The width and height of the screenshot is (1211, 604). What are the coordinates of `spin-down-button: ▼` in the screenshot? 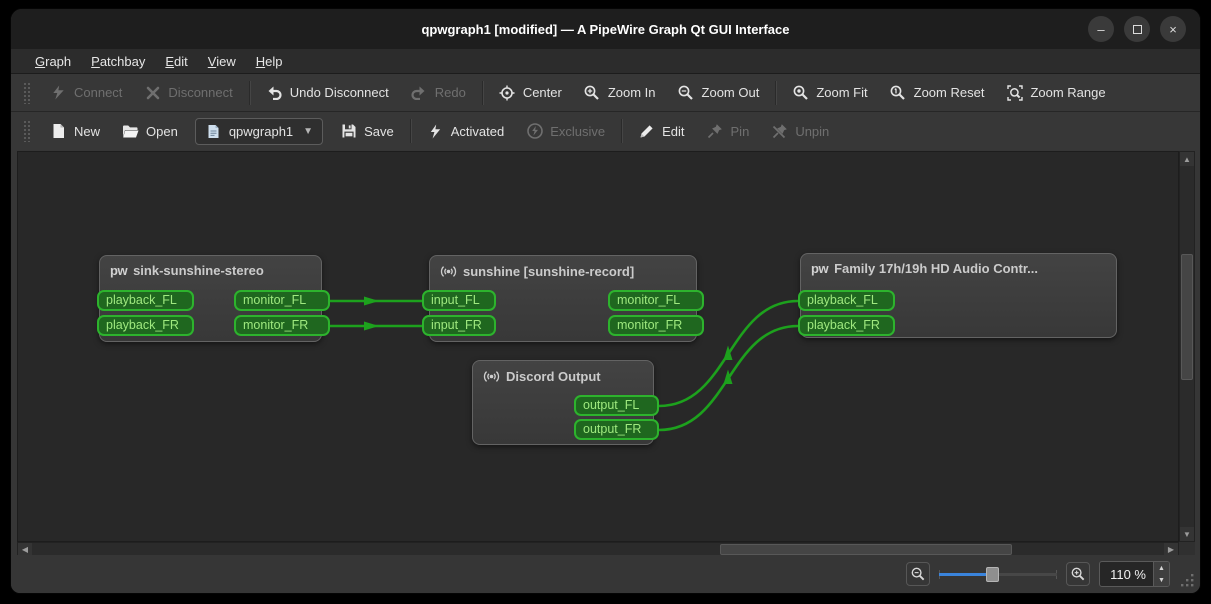 It's located at (1161, 580).